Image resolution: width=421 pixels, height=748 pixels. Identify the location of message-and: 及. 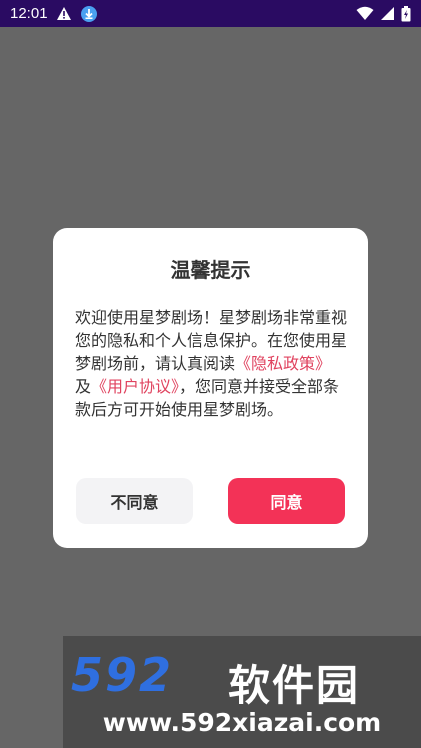
(83, 386).